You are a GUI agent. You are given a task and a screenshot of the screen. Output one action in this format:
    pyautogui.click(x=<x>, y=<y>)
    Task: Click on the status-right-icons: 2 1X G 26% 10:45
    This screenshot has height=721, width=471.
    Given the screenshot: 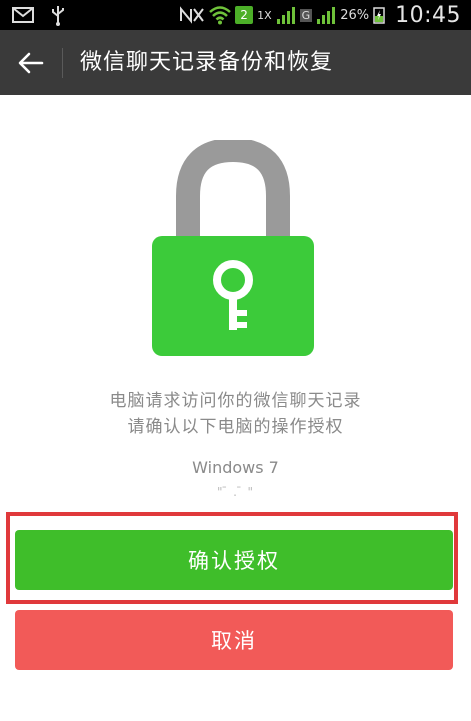 What is the action you would take?
    pyautogui.click(x=320, y=15)
    